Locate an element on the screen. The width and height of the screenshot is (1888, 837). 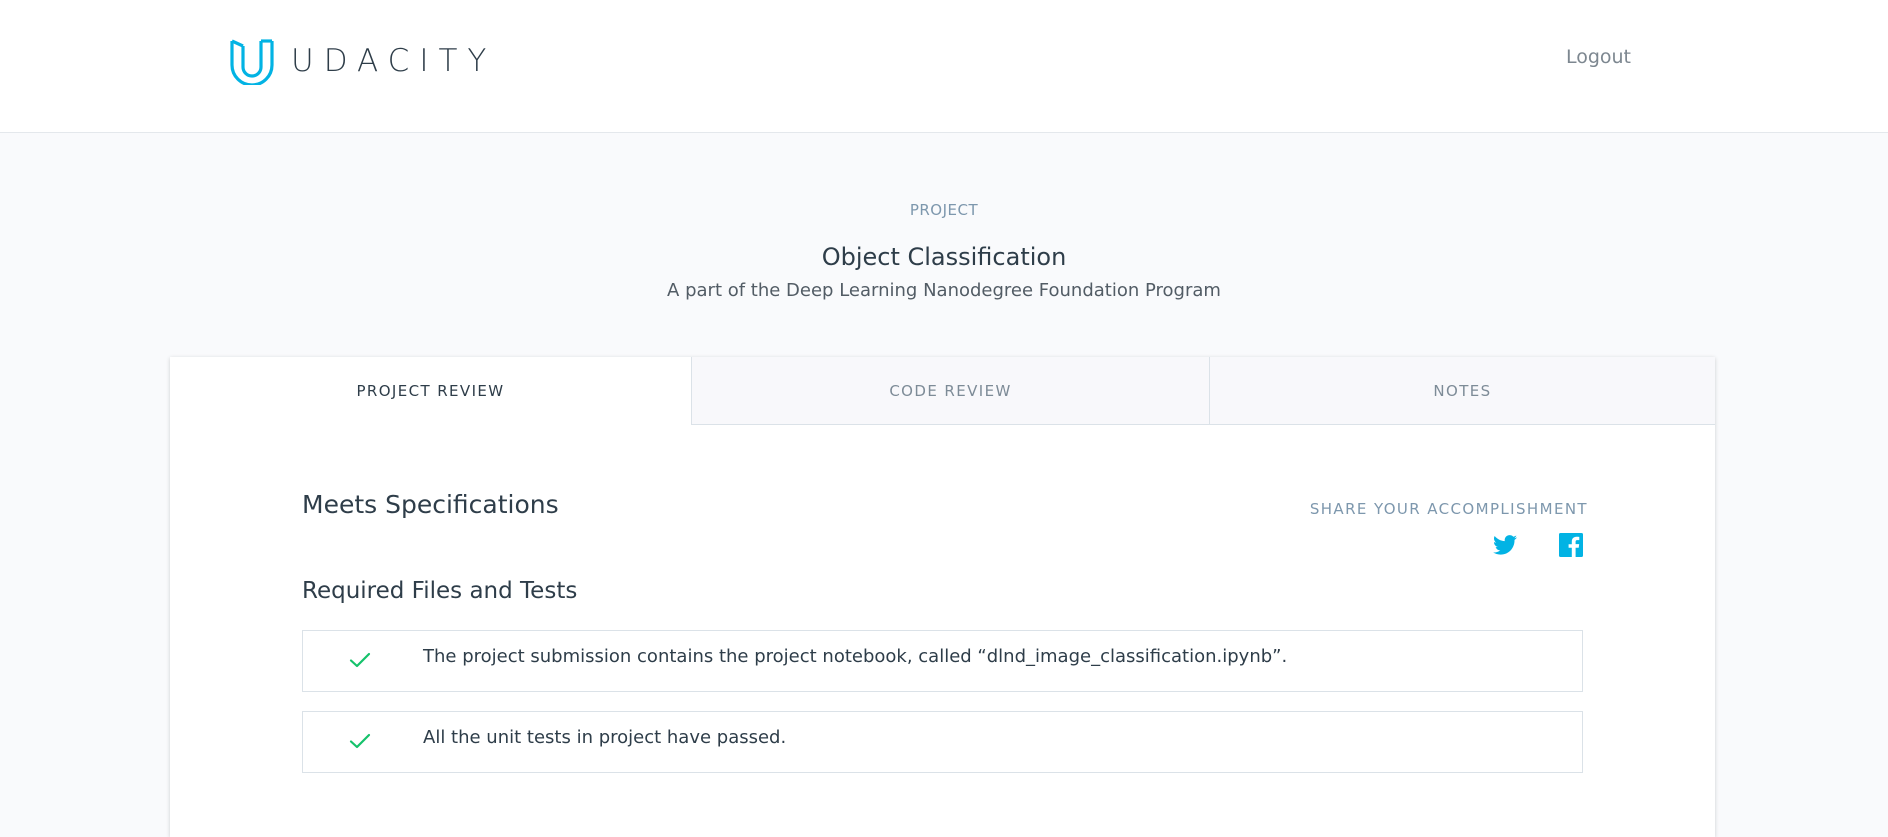
project-title: Object Classification is located at coordinates (944, 257).